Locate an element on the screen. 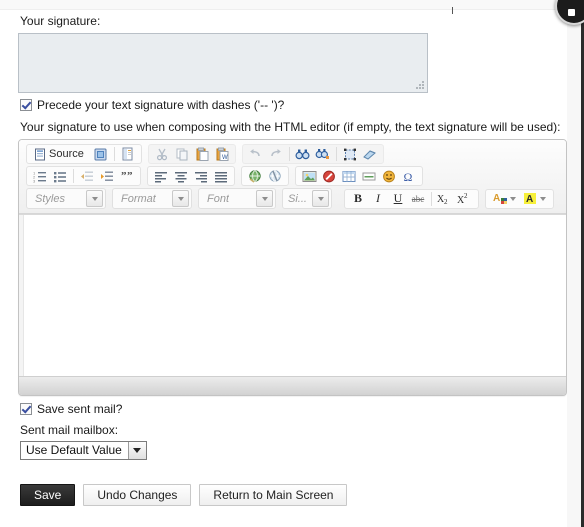 This screenshot has height=527, width=584. document-group: Source is located at coordinates (84, 154).